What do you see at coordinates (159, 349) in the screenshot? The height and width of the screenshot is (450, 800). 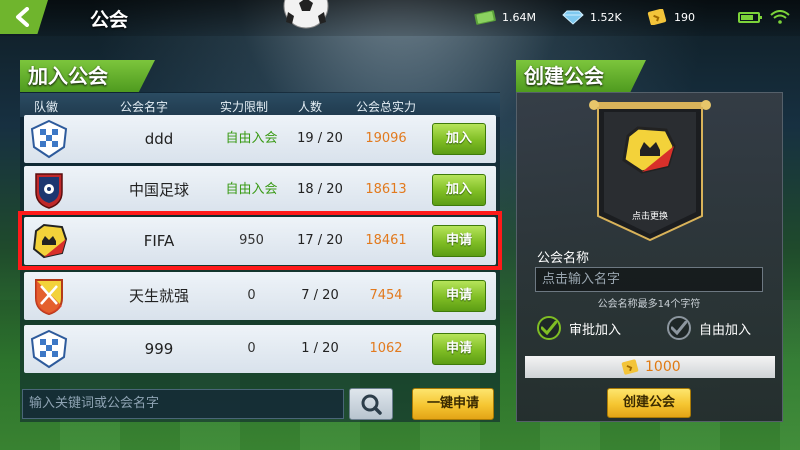 I see `guild-name: 999` at bounding box center [159, 349].